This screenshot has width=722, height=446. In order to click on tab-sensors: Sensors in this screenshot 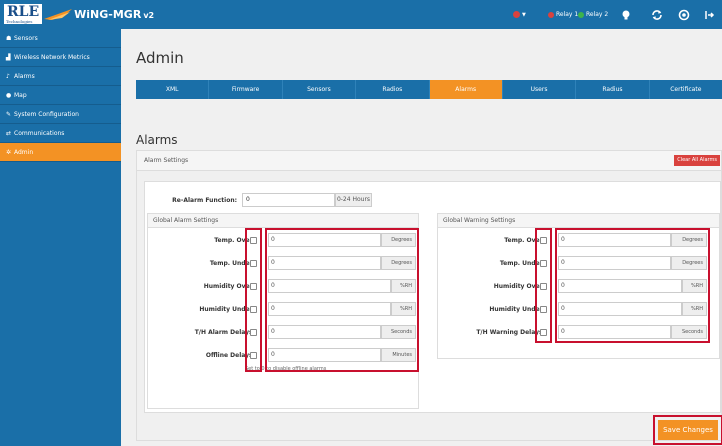, I will do `click(320, 89)`.